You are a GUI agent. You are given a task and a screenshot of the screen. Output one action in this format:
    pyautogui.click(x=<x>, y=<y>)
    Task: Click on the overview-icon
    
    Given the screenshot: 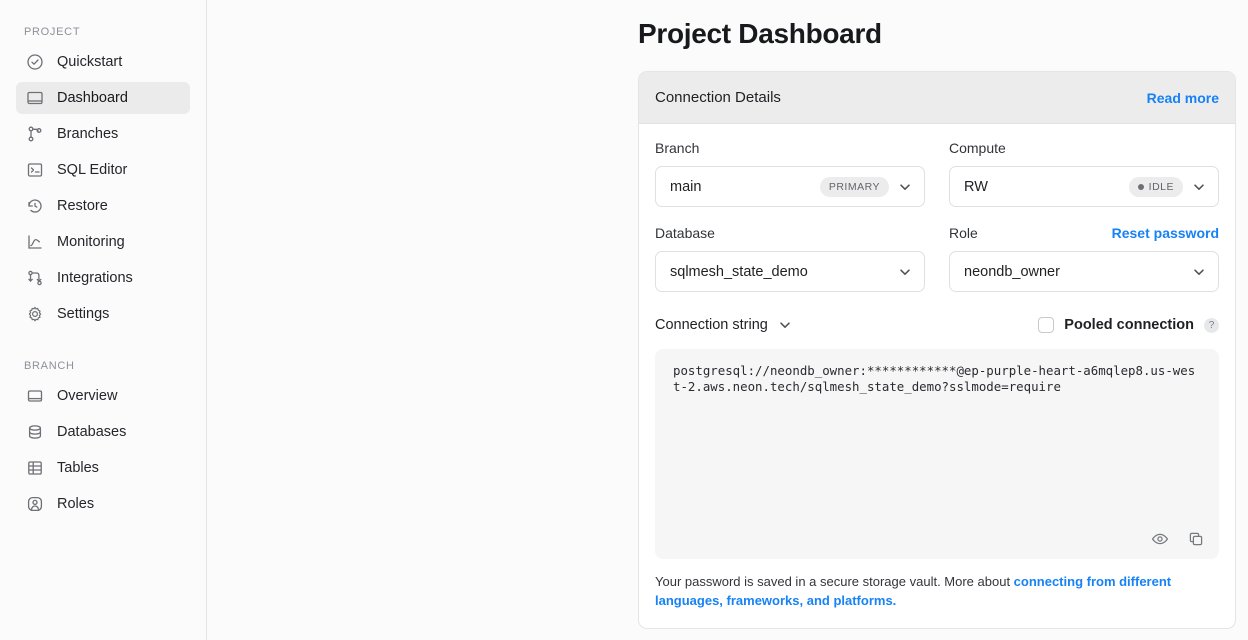 What is the action you would take?
    pyautogui.click(x=35, y=396)
    